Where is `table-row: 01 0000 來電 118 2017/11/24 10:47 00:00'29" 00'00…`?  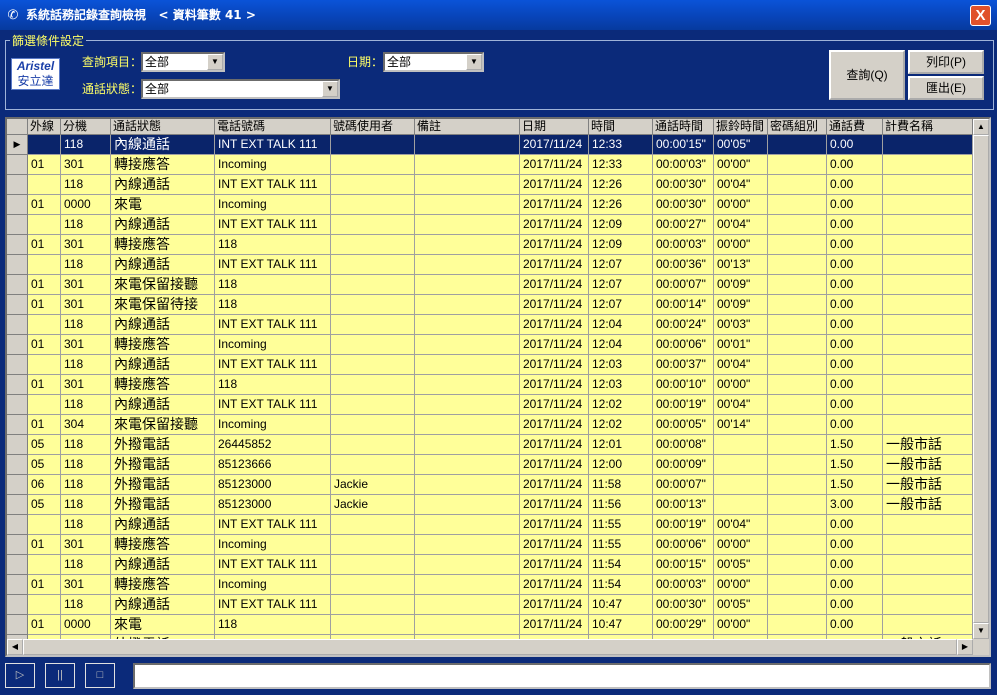 table-row: 01 0000 來電 118 2017/11/24 10:47 00:00'29" 00'00… is located at coordinates (490, 625).